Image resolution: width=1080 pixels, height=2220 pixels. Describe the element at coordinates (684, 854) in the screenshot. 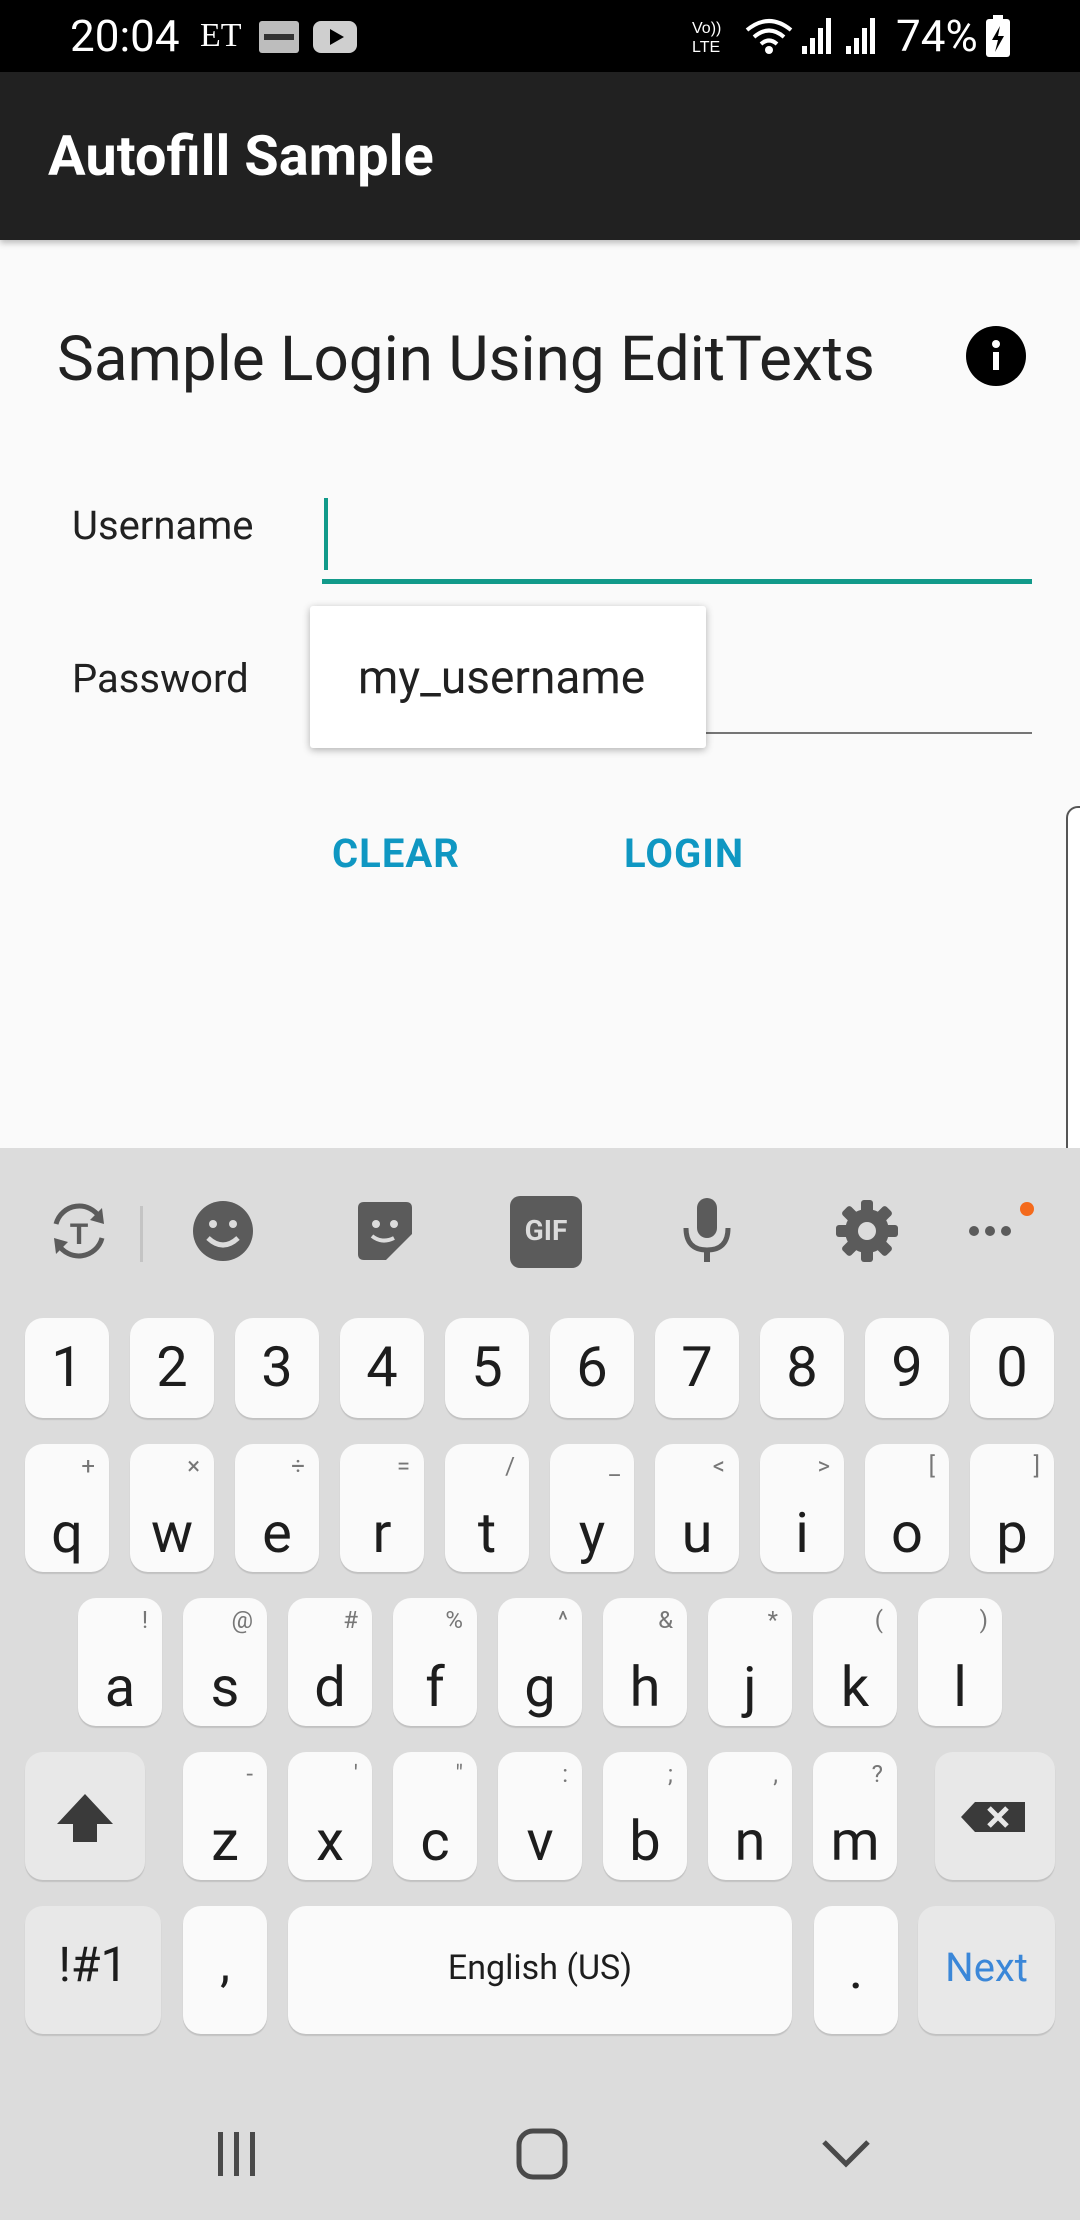

I see `login-button: LOGIN` at that location.